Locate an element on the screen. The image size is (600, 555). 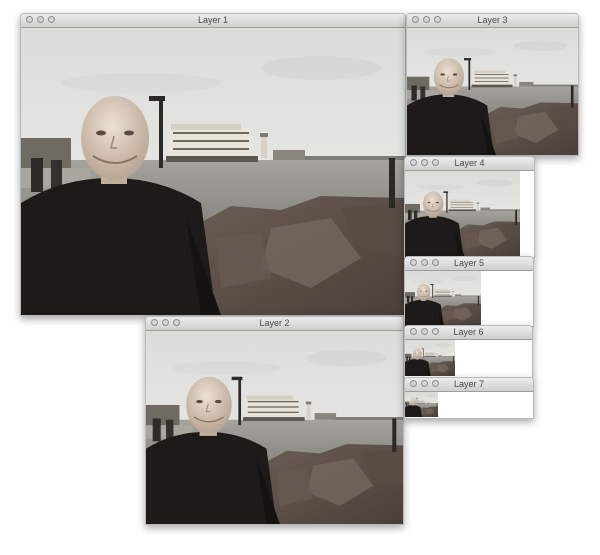
title-bar: Layer 2 is located at coordinates (274, 324).